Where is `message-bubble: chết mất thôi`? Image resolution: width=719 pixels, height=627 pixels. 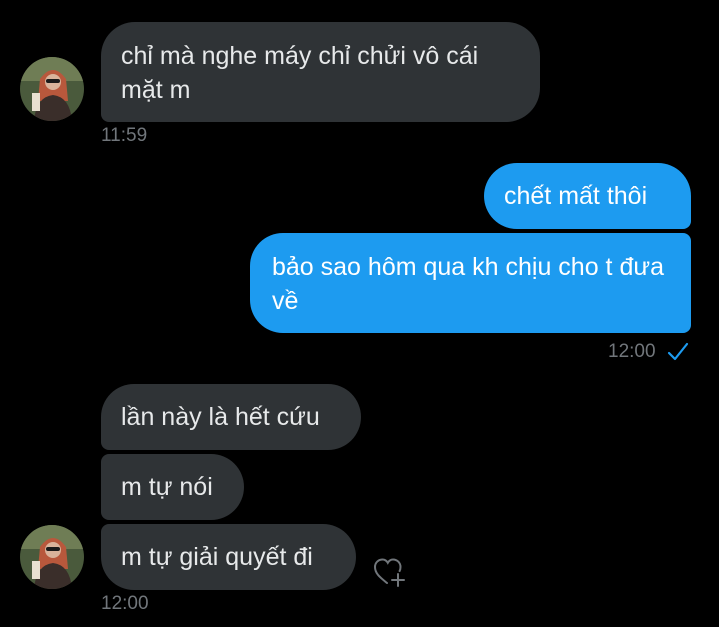 message-bubble: chết mất thôi is located at coordinates (587, 196).